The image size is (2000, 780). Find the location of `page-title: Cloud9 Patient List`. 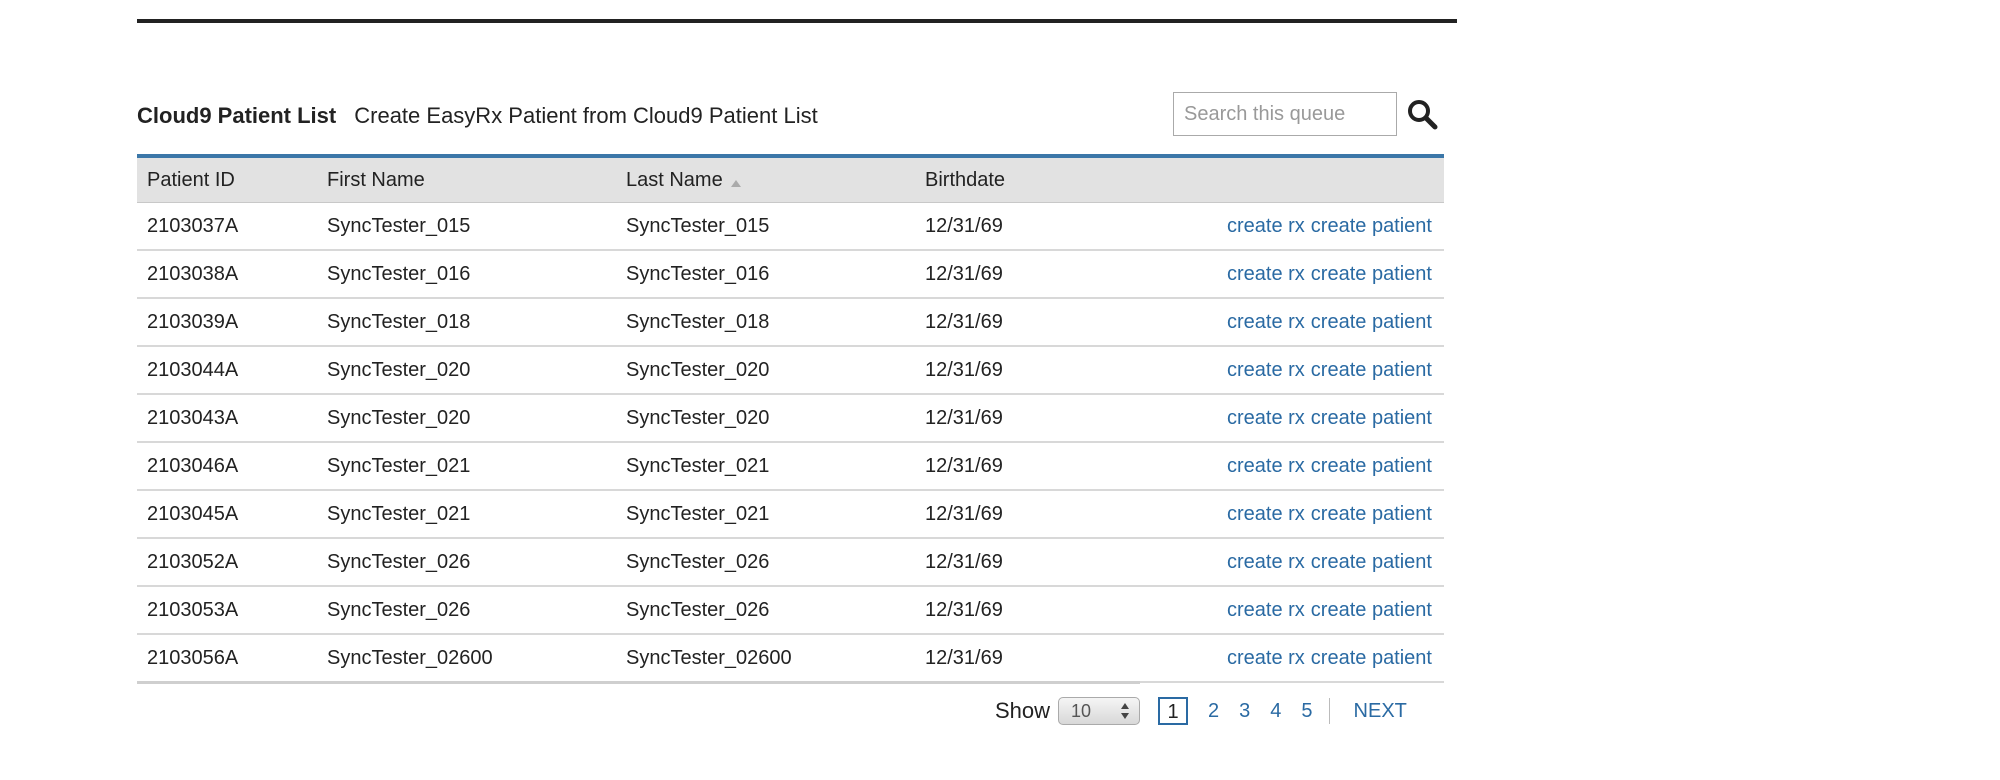

page-title: Cloud9 Patient List is located at coordinates (237, 115).